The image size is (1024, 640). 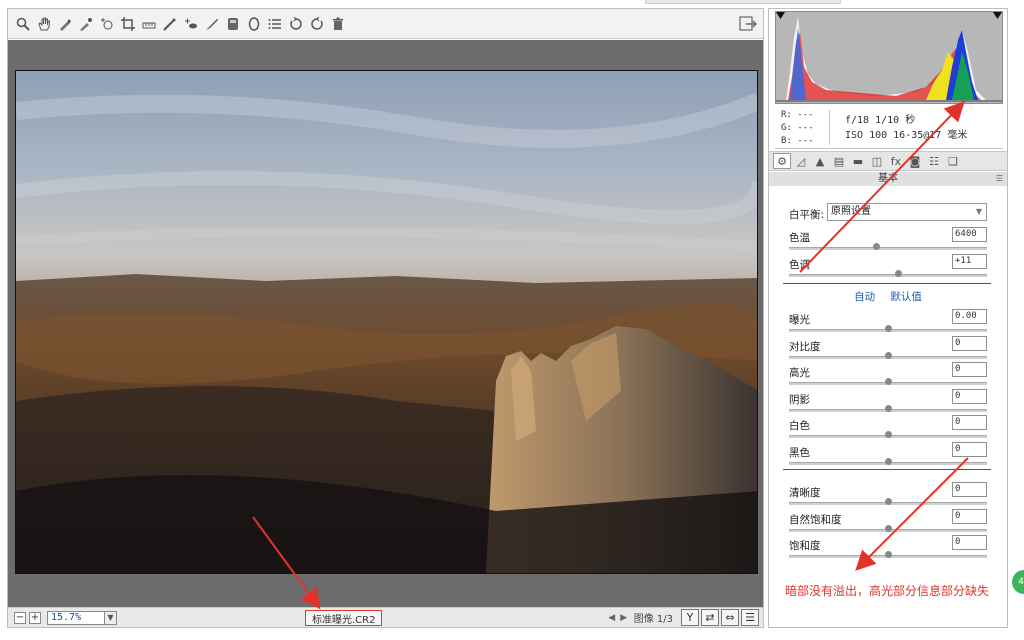 I want to click on tab-lens-corrections: ◫, so click(x=877, y=161).